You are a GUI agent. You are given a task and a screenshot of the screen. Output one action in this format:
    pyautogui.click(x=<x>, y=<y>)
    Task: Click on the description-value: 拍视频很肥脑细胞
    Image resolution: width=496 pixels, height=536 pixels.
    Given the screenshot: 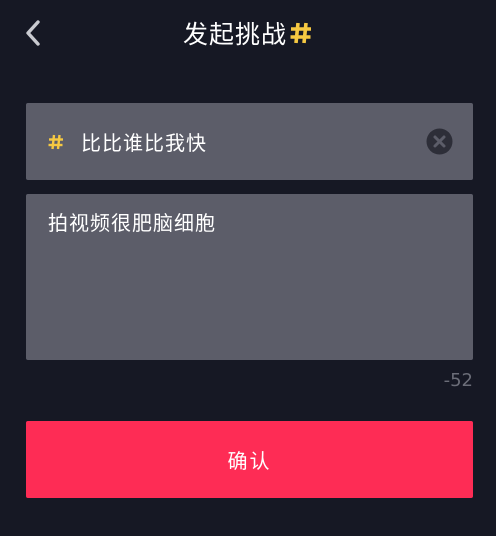 What is the action you would take?
    pyautogui.click(x=132, y=223)
    